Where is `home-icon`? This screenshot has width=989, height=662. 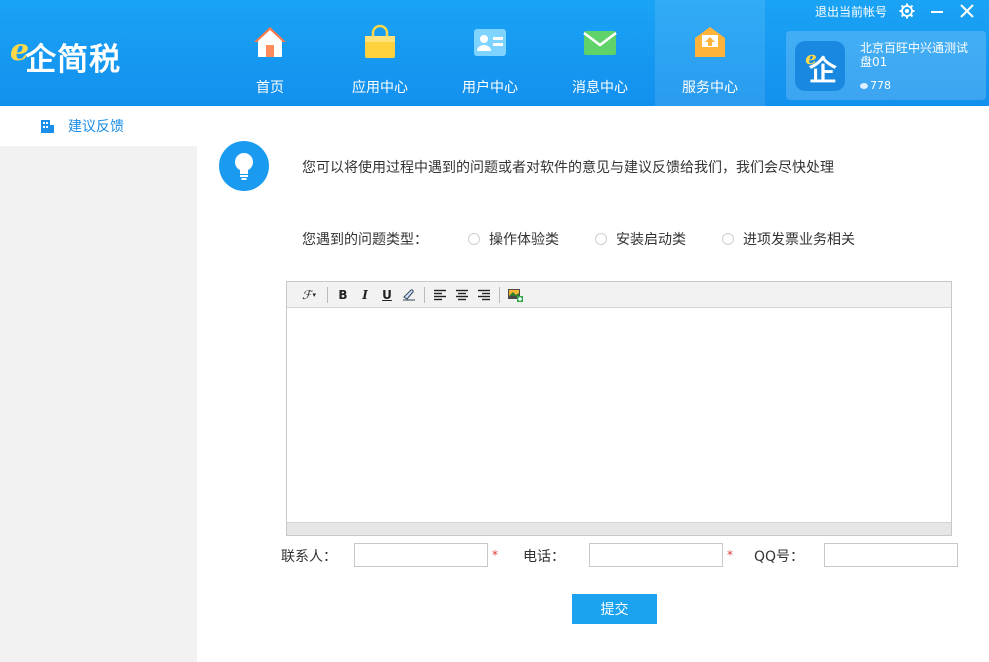 home-icon is located at coordinates (270, 42).